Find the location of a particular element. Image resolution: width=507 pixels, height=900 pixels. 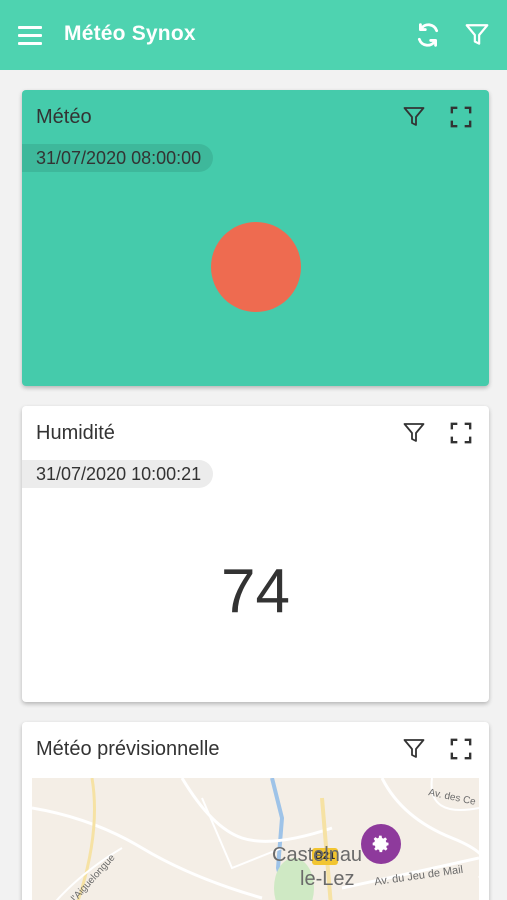

card-title: Météo prévisionnelle is located at coordinates (128, 749).